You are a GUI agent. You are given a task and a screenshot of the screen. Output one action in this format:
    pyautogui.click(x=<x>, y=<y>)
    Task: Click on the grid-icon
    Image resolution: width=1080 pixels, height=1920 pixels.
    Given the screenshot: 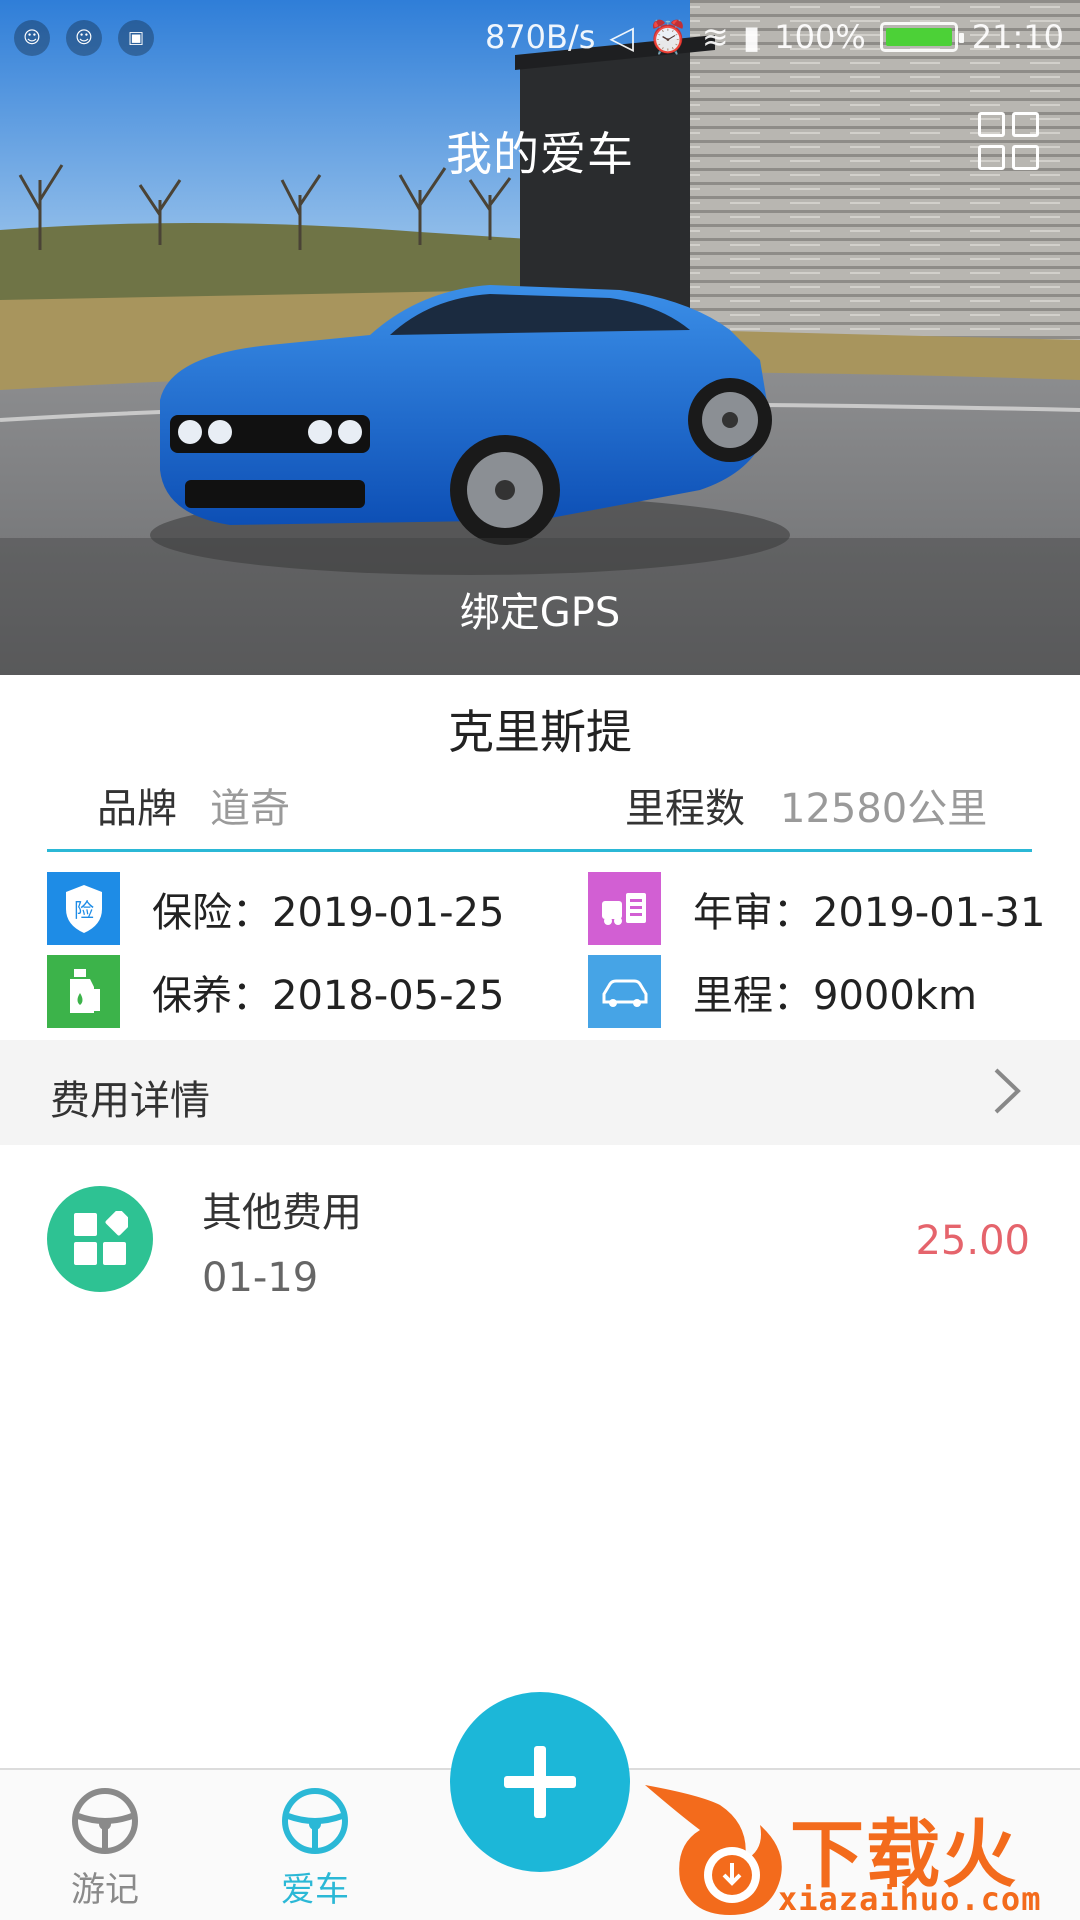 What is the action you would take?
    pyautogui.click(x=1011, y=143)
    